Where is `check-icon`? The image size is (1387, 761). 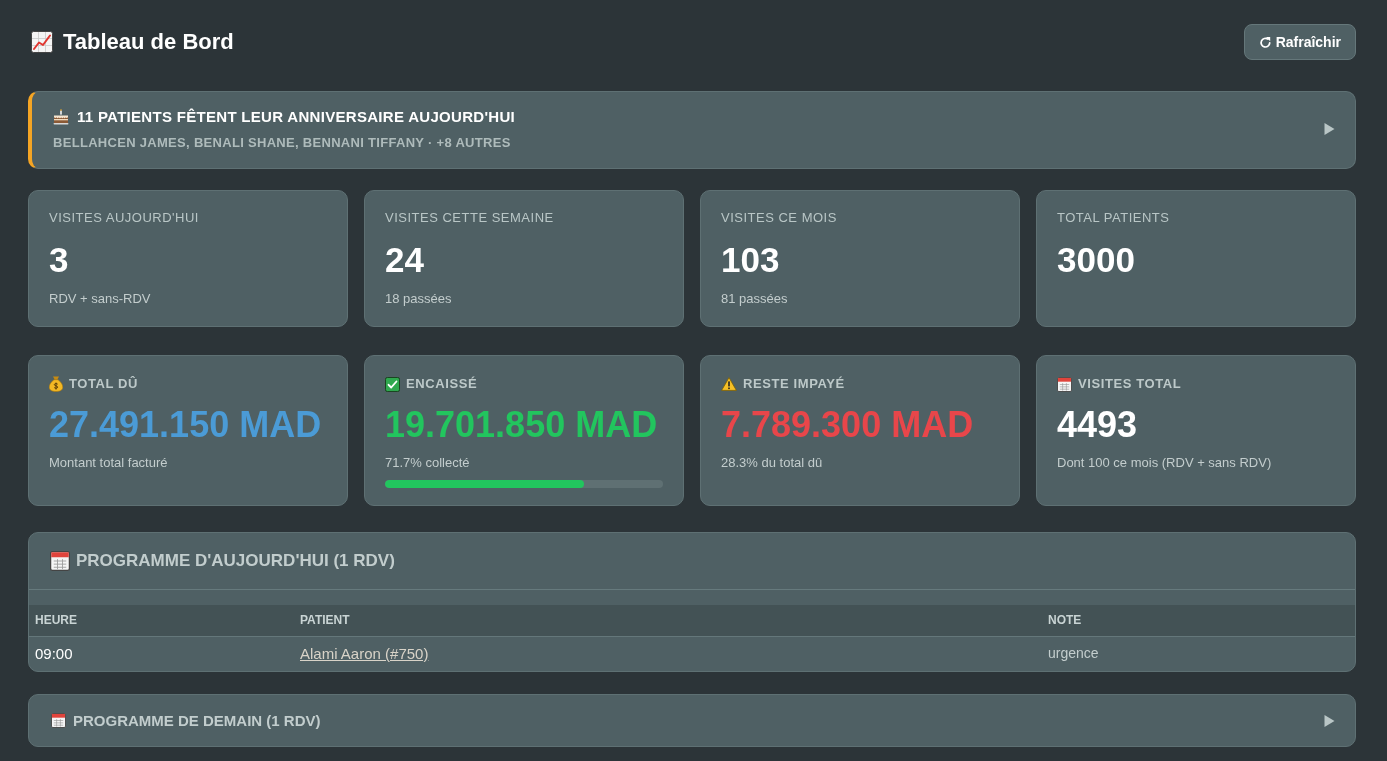
check-icon is located at coordinates (392, 384).